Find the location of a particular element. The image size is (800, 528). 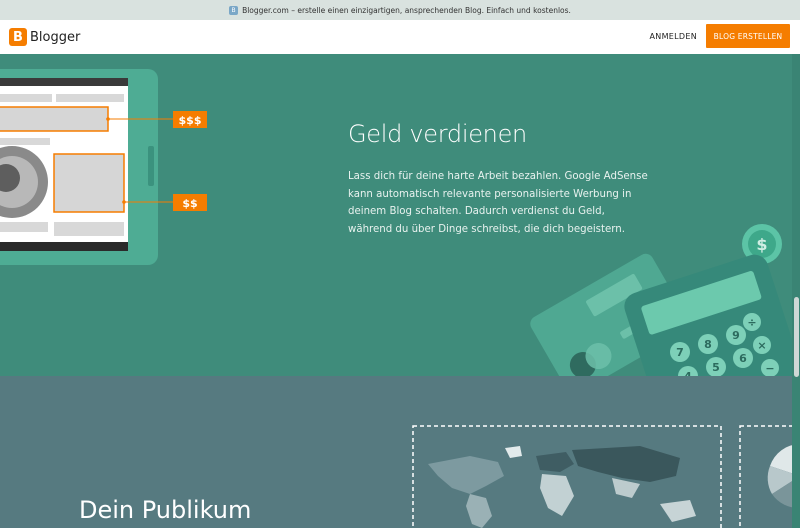

blogger-logo: B Blogger is located at coordinates (44, 37).